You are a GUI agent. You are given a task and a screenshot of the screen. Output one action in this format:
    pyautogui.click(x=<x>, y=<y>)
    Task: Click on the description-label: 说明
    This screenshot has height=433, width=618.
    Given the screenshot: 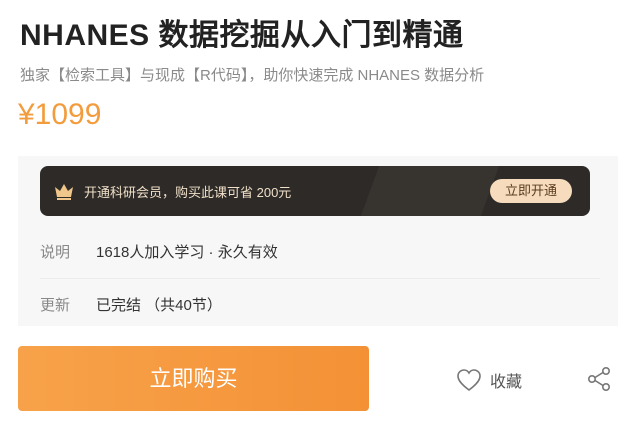 What is the action you would take?
    pyautogui.click(x=55, y=252)
    